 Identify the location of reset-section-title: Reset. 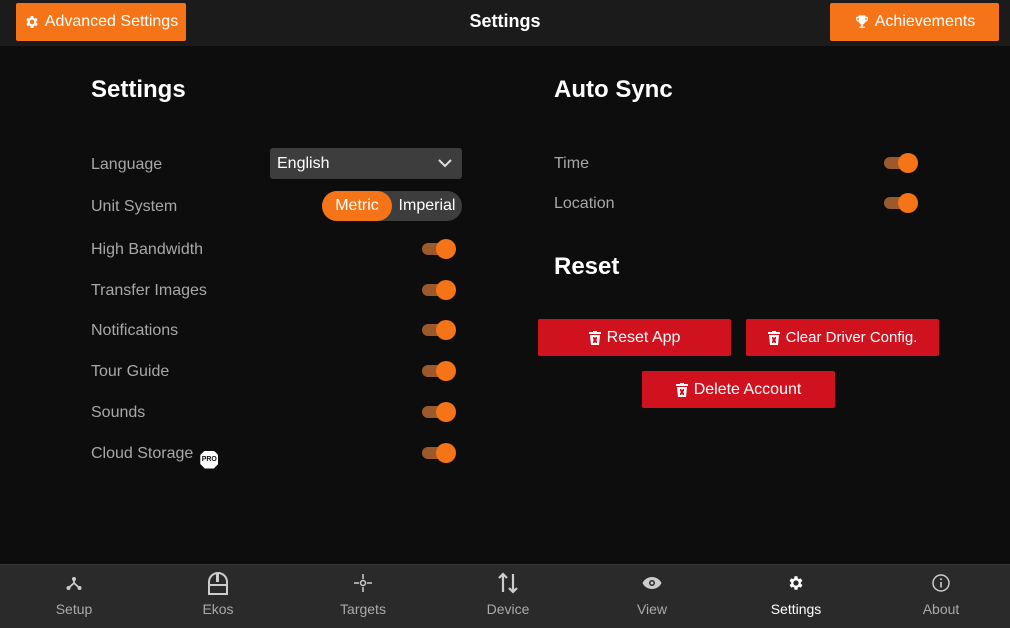
(587, 266).